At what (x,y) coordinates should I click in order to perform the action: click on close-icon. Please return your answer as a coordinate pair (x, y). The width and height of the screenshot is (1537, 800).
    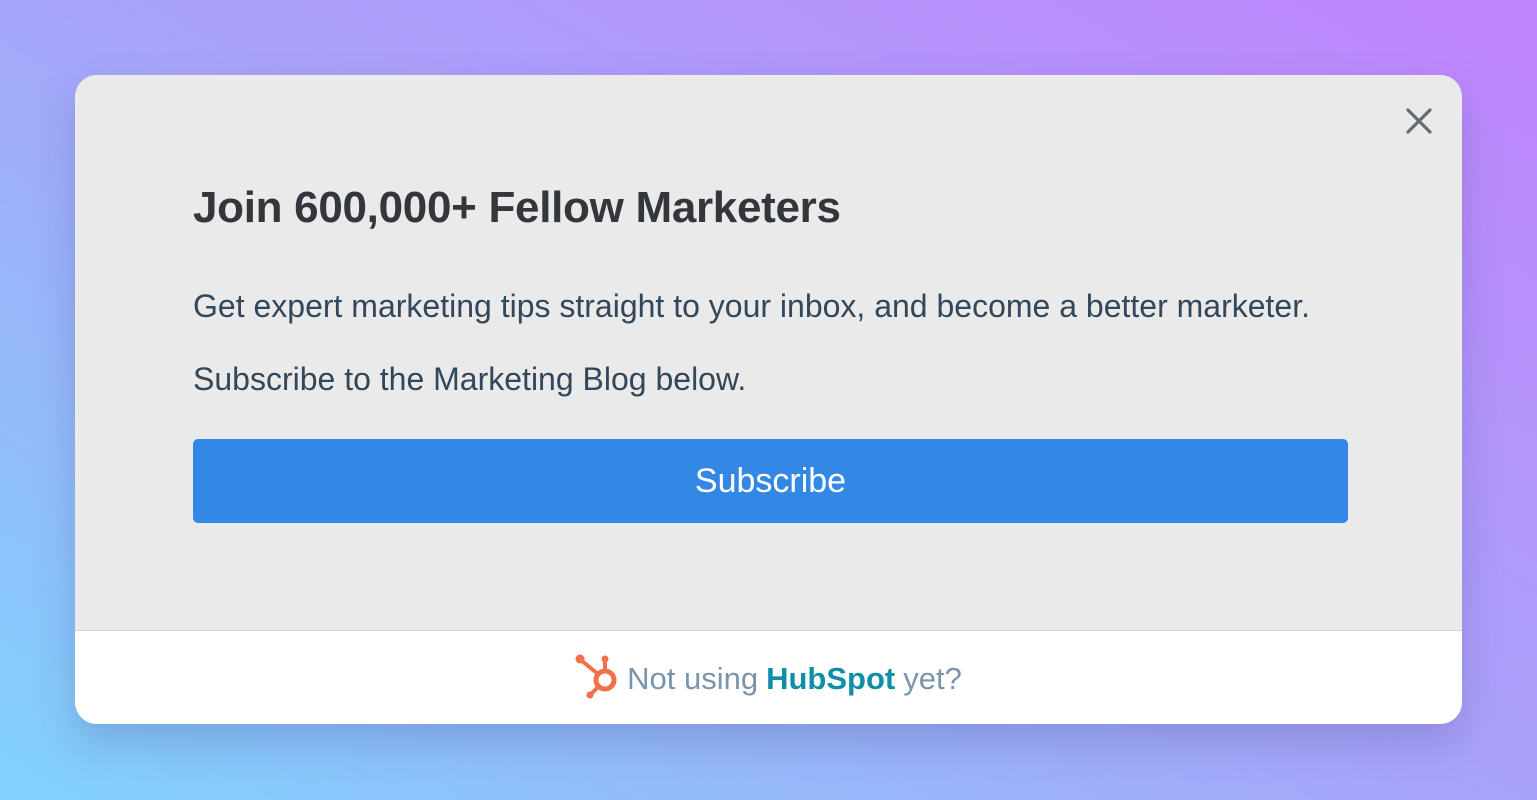
    Looking at the image, I should click on (1419, 121).